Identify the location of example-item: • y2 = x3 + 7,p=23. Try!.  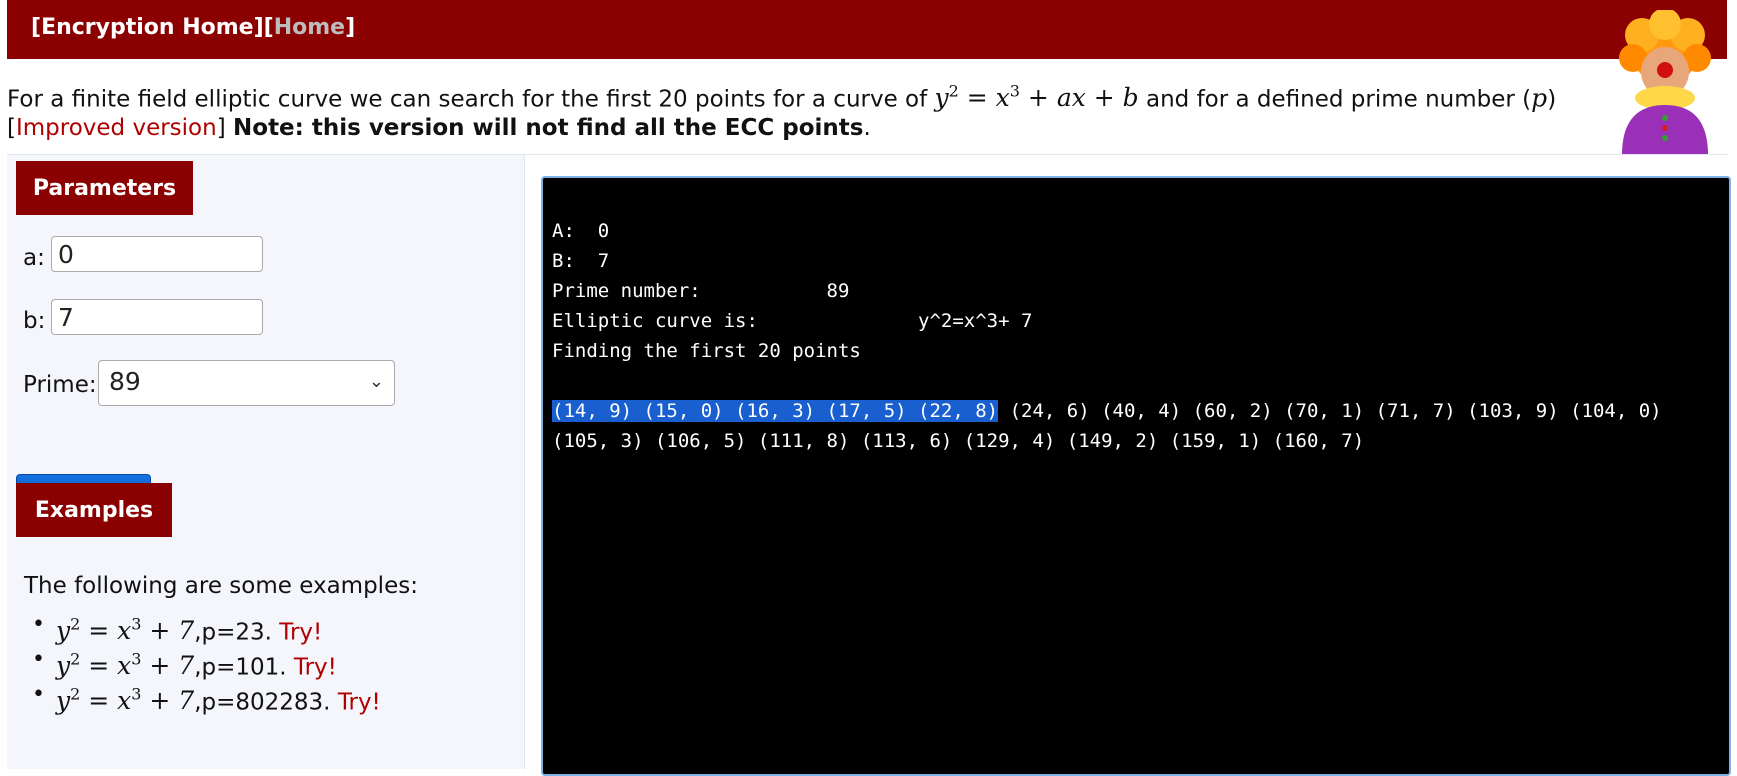
(177, 629).